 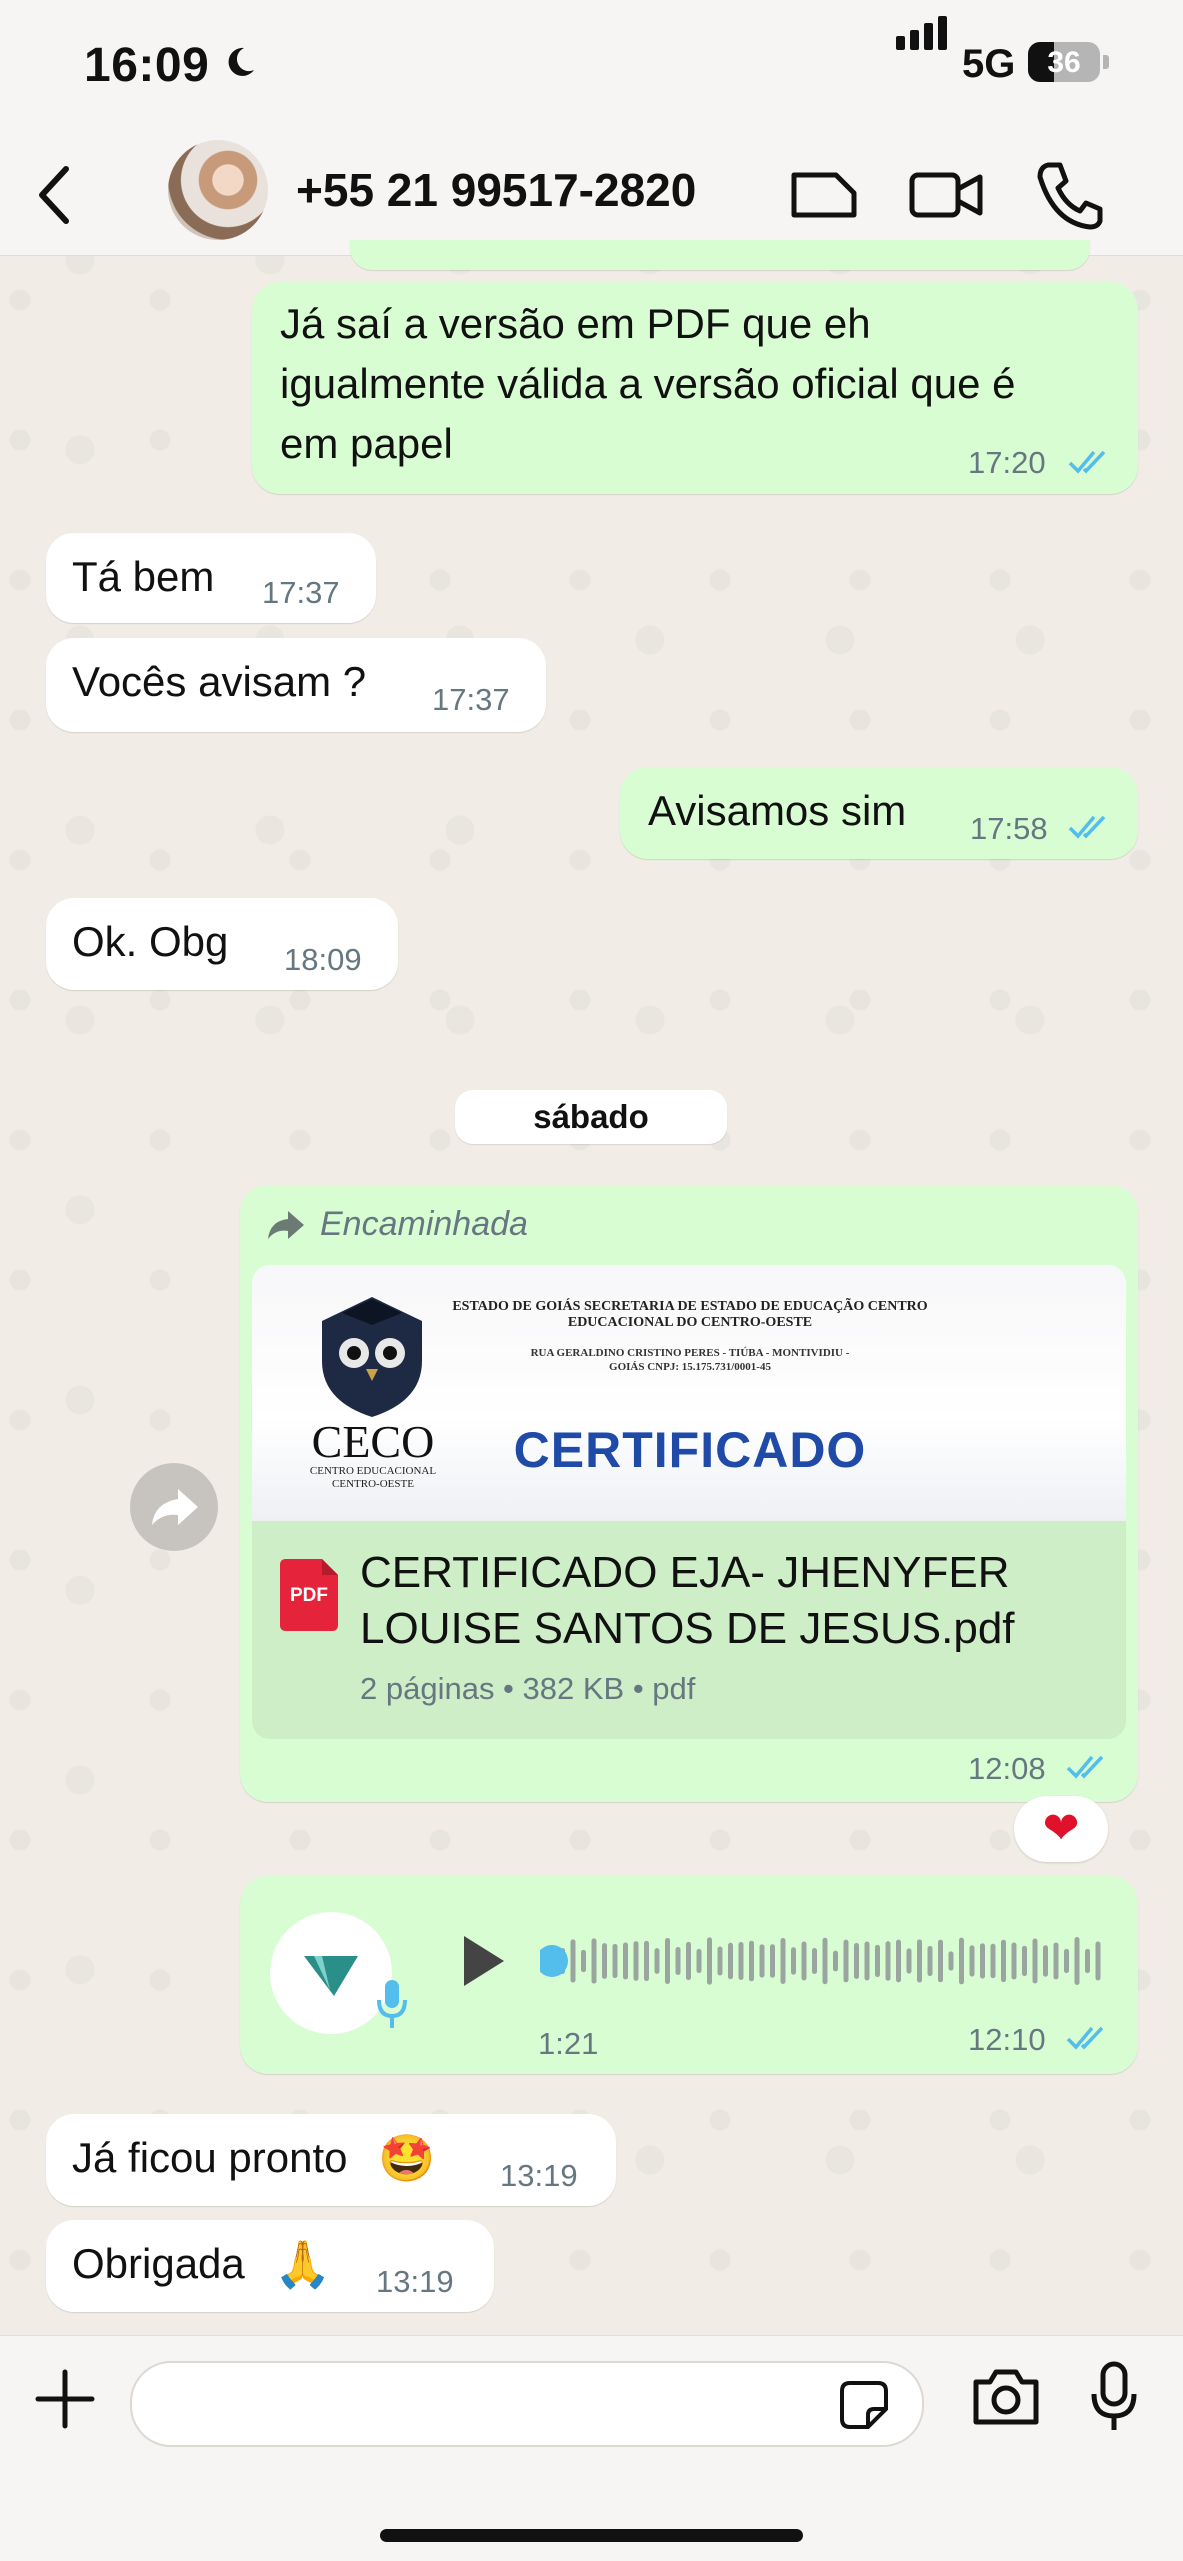 What do you see at coordinates (591, 1117) in the screenshot?
I see `date-separator: sábado` at bounding box center [591, 1117].